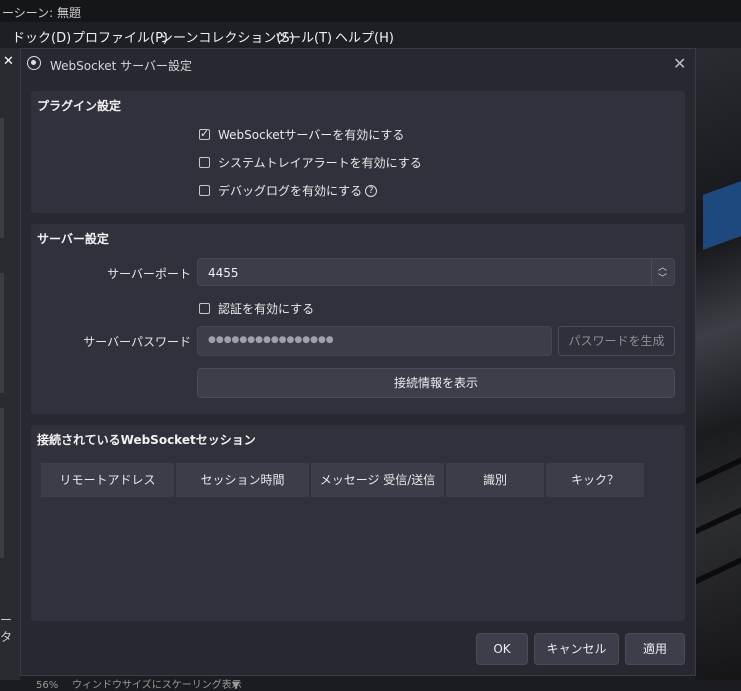  What do you see at coordinates (576, 649) in the screenshot?
I see `cancel-button: キャンセル` at bounding box center [576, 649].